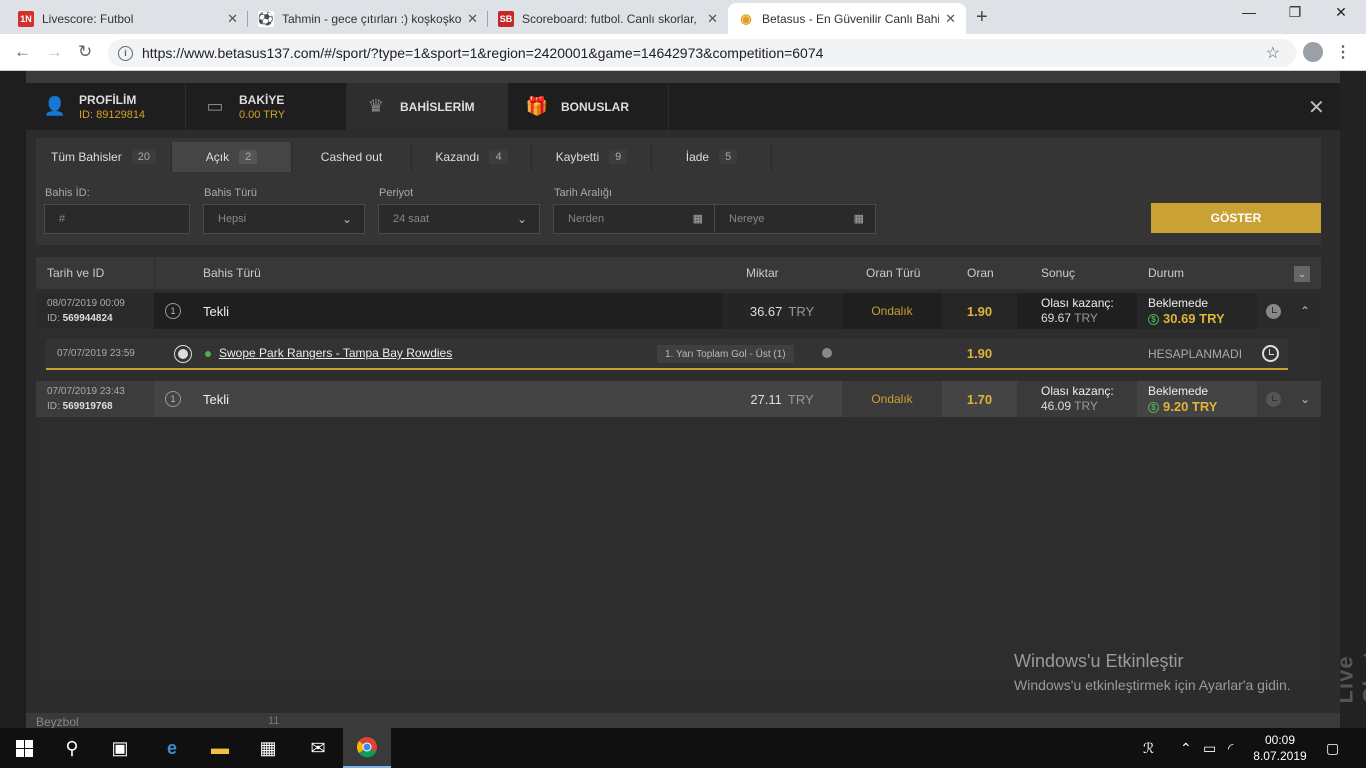 The image size is (1366, 768). What do you see at coordinates (592, 157) in the screenshot?
I see `filter-tab-lost: Kaybetti 9` at bounding box center [592, 157].